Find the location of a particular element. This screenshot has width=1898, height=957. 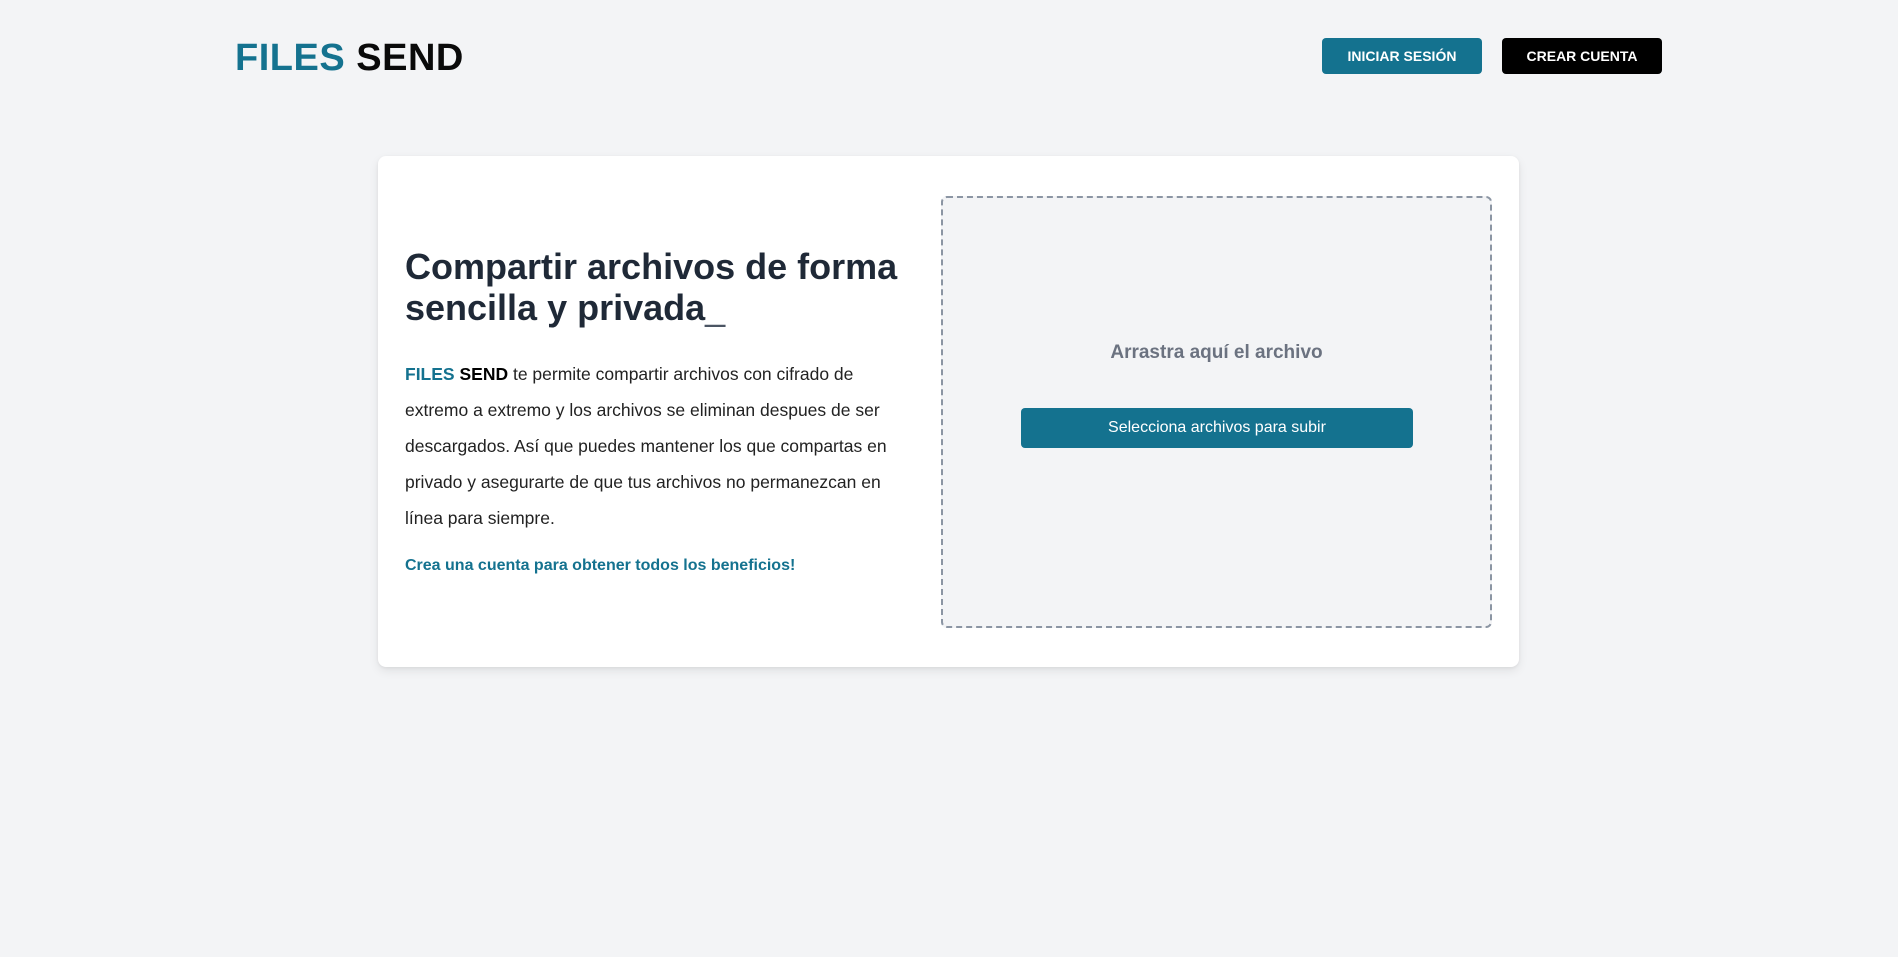

logo-send: SEND is located at coordinates (410, 58).